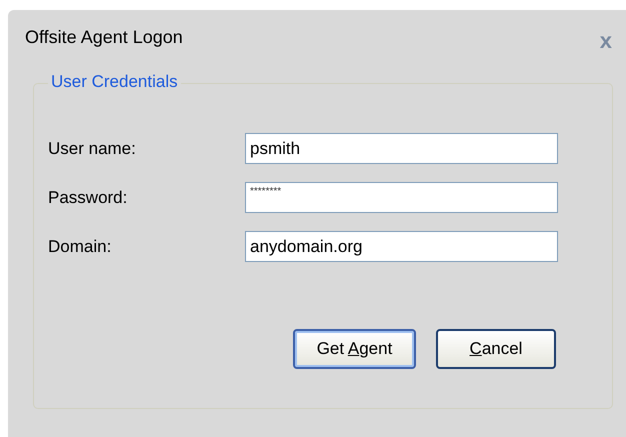 Image resolution: width=626 pixels, height=437 pixels. What do you see at coordinates (80, 247) in the screenshot?
I see `field-label: Domain:` at bounding box center [80, 247].